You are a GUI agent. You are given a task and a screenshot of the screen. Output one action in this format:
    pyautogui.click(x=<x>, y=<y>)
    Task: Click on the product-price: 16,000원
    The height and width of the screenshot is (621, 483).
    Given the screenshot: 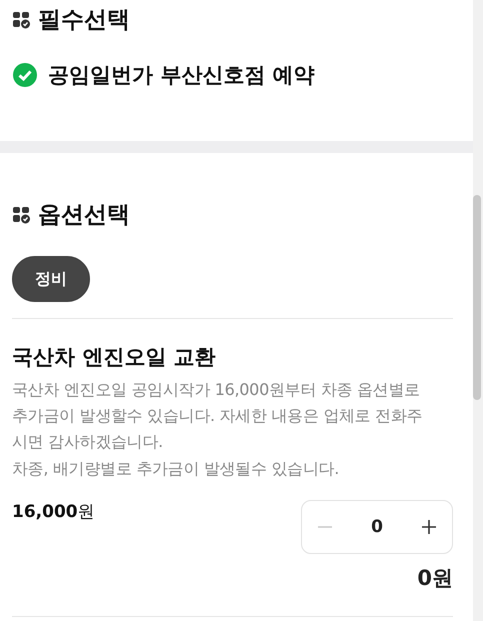 What is the action you would take?
    pyautogui.click(x=53, y=512)
    